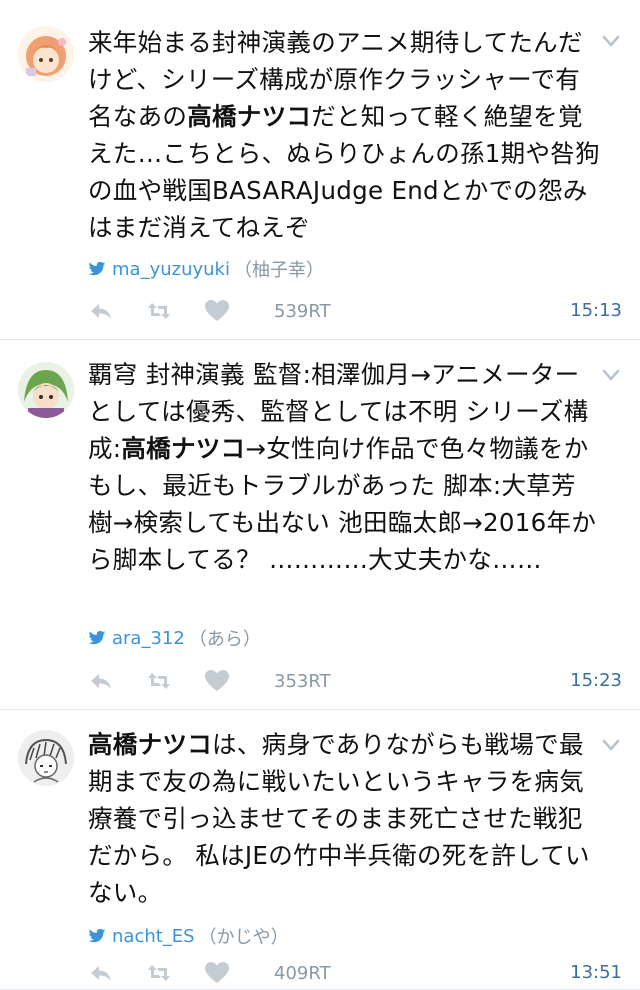  I want to click on avatar-green-hair-icon, so click(46, 390).